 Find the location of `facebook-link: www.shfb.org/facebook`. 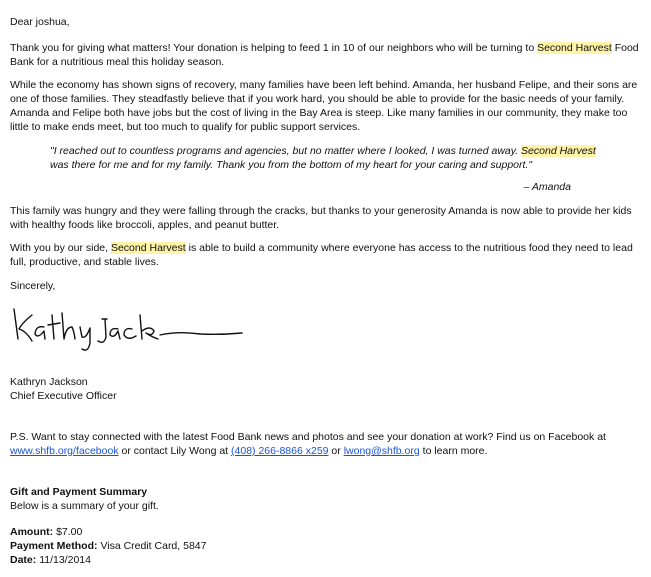

facebook-link: www.shfb.org/facebook is located at coordinates (64, 451).